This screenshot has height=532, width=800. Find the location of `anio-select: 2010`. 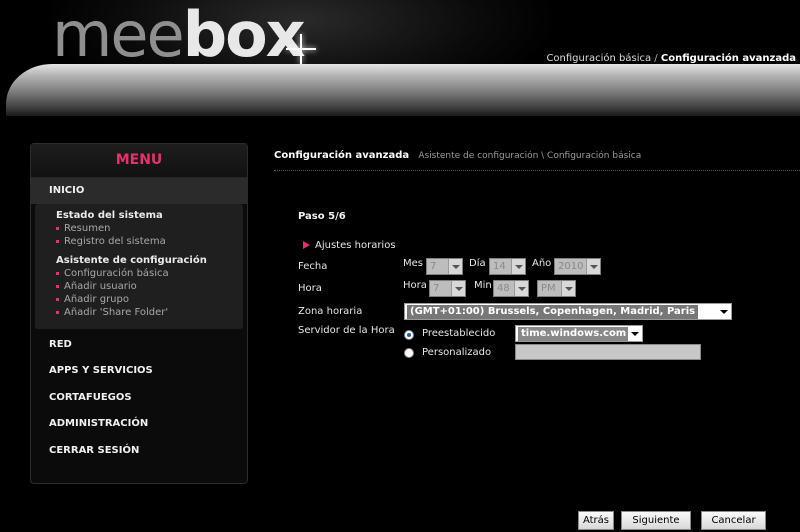

anio-select: 2010 is located at coordinates (577, 266).